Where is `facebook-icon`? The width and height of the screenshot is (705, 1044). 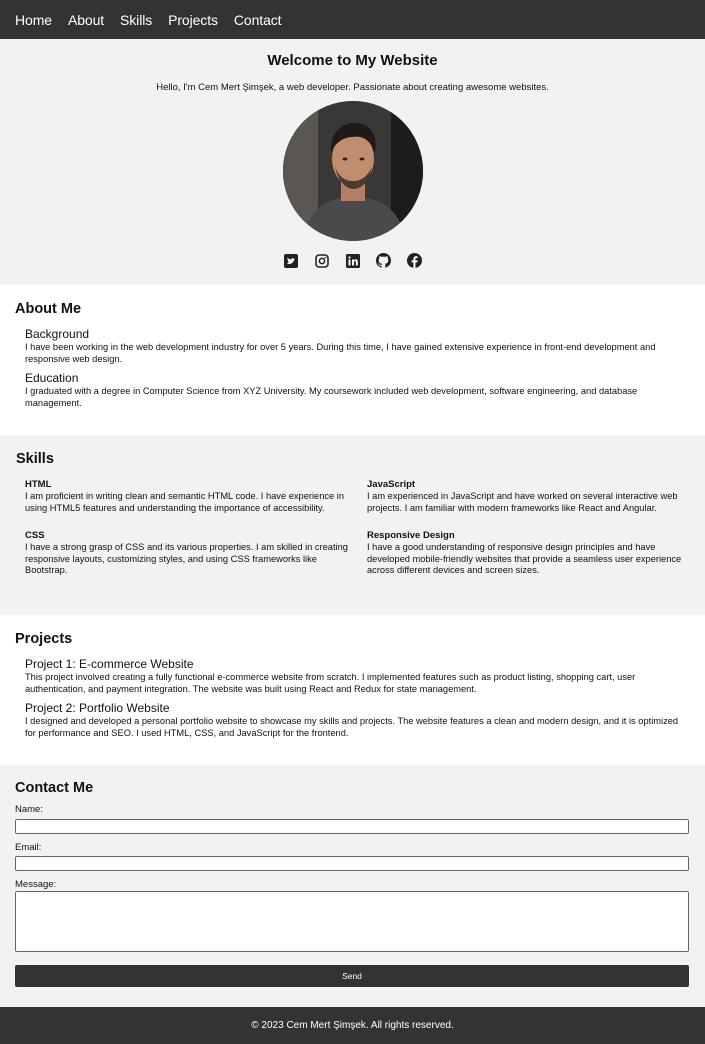 facebook-icon is located at coordinates (414, 260).